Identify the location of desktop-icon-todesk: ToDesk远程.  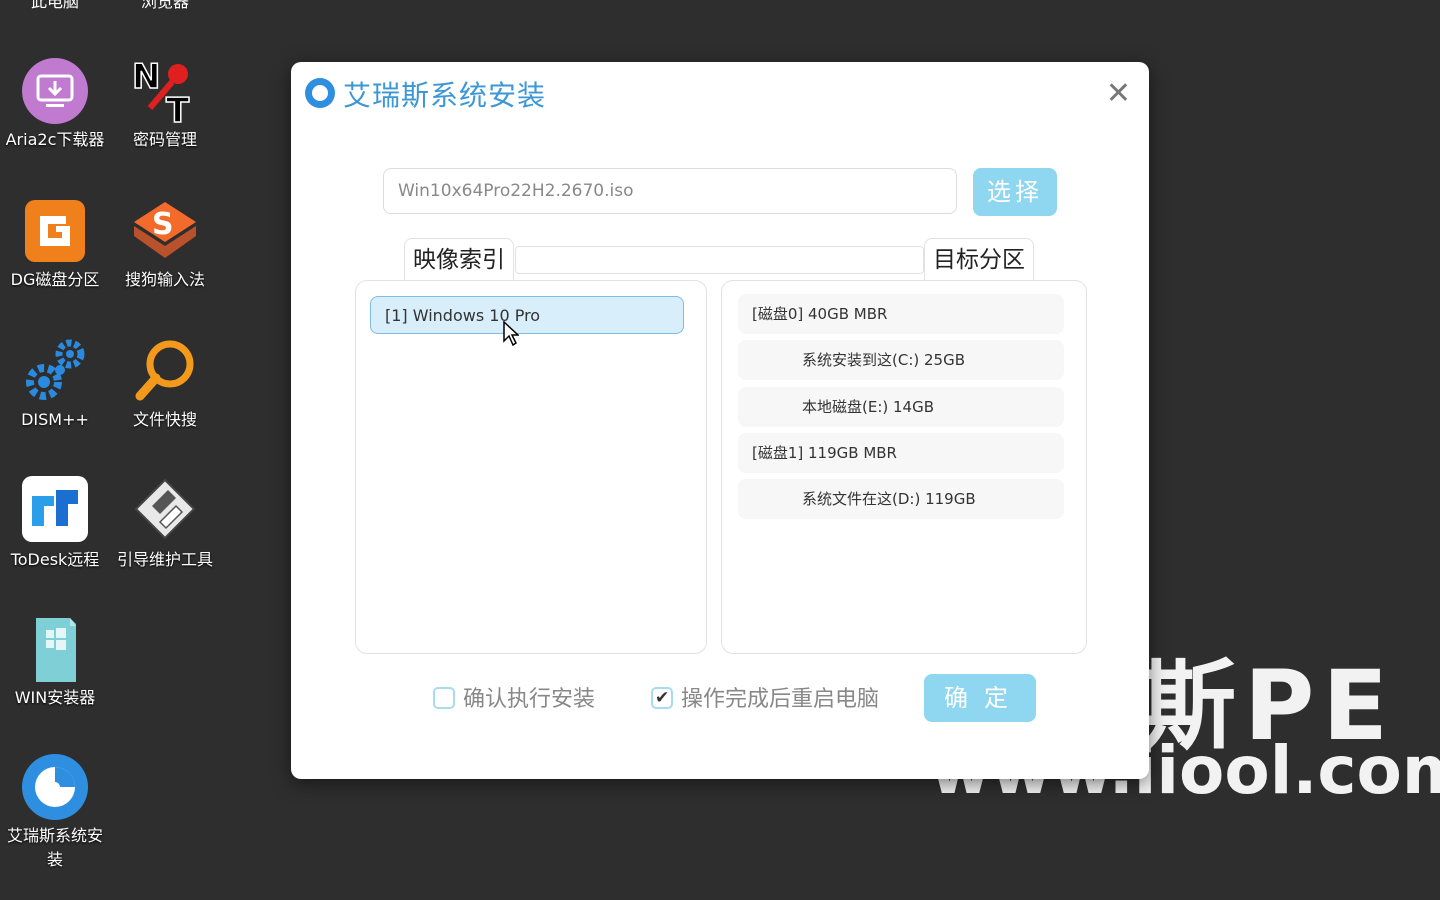
(55, 524).